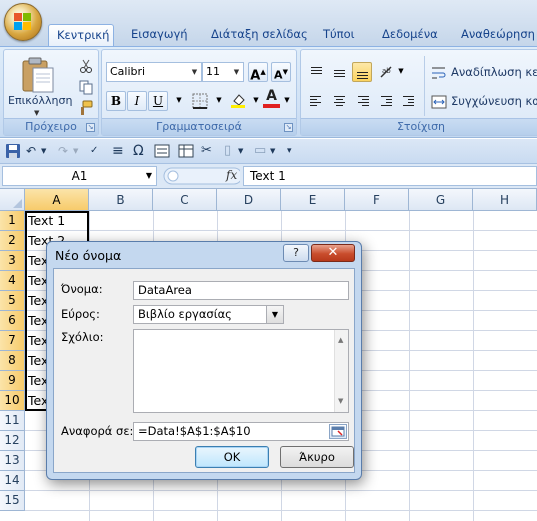  Describe the element at coordinates (240, 151) in the screenshot. I see `page-dropdown-icon: ▼` at that location.